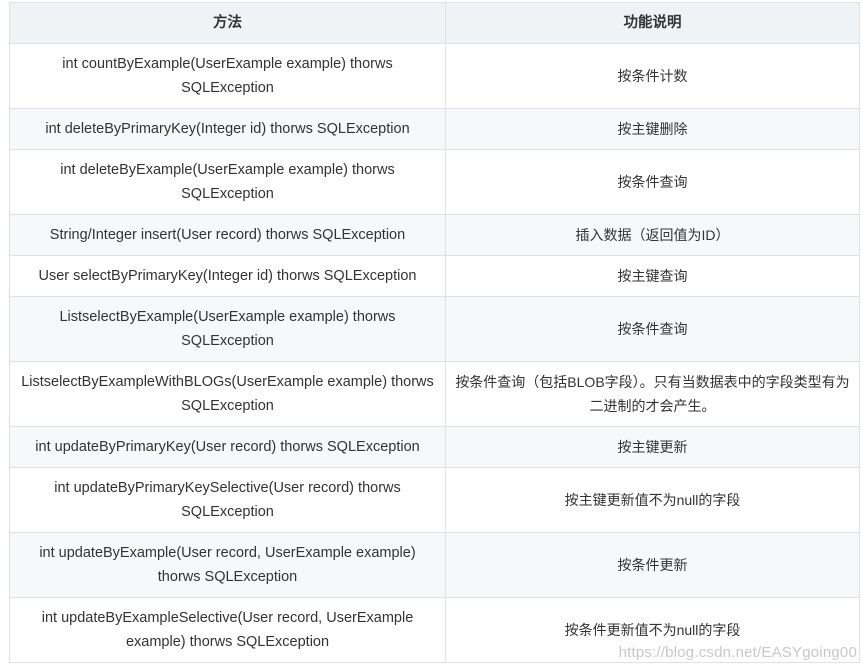 This screenshot has height=668, width=863. Describe the element at coordinates (652, 235) in the screenshot. I see `description-cell: 插入数据（返回值为ID）` at that location.